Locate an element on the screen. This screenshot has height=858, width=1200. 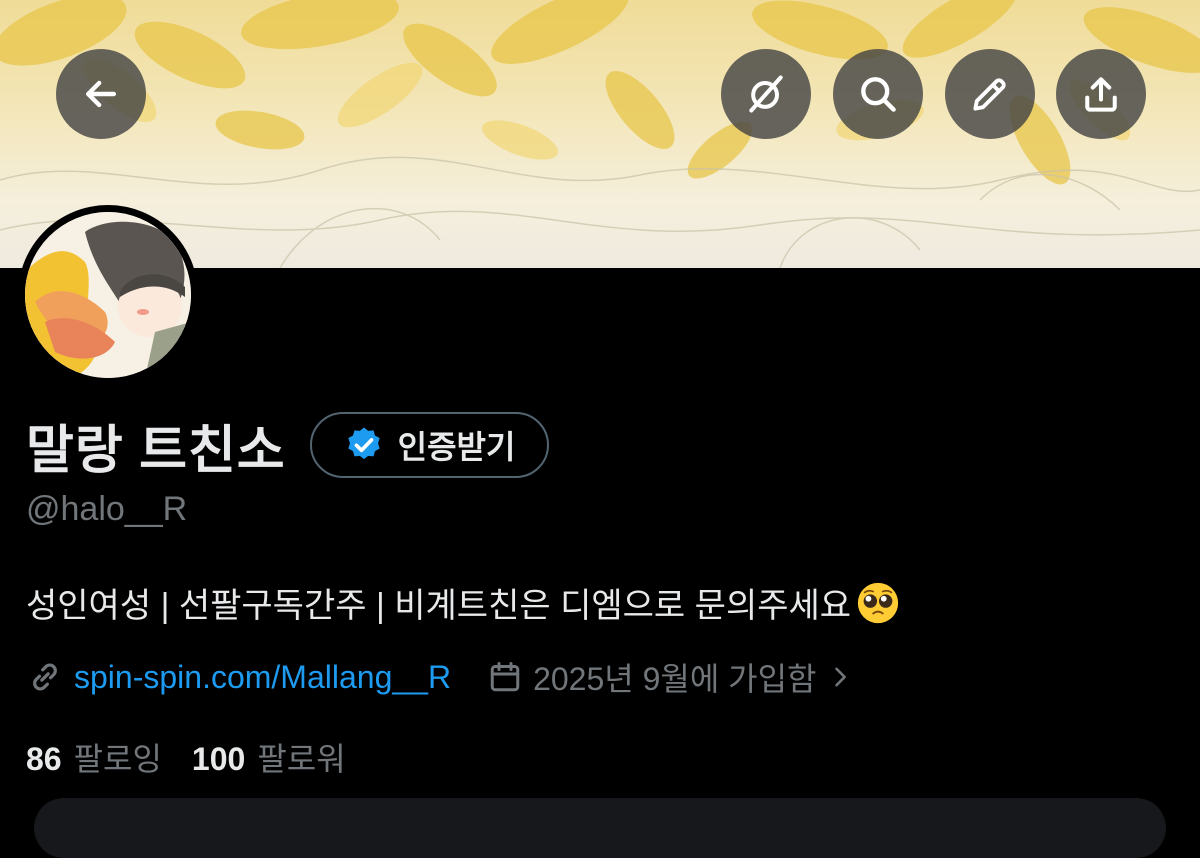
search-icon is located at coordinates (878, 94).